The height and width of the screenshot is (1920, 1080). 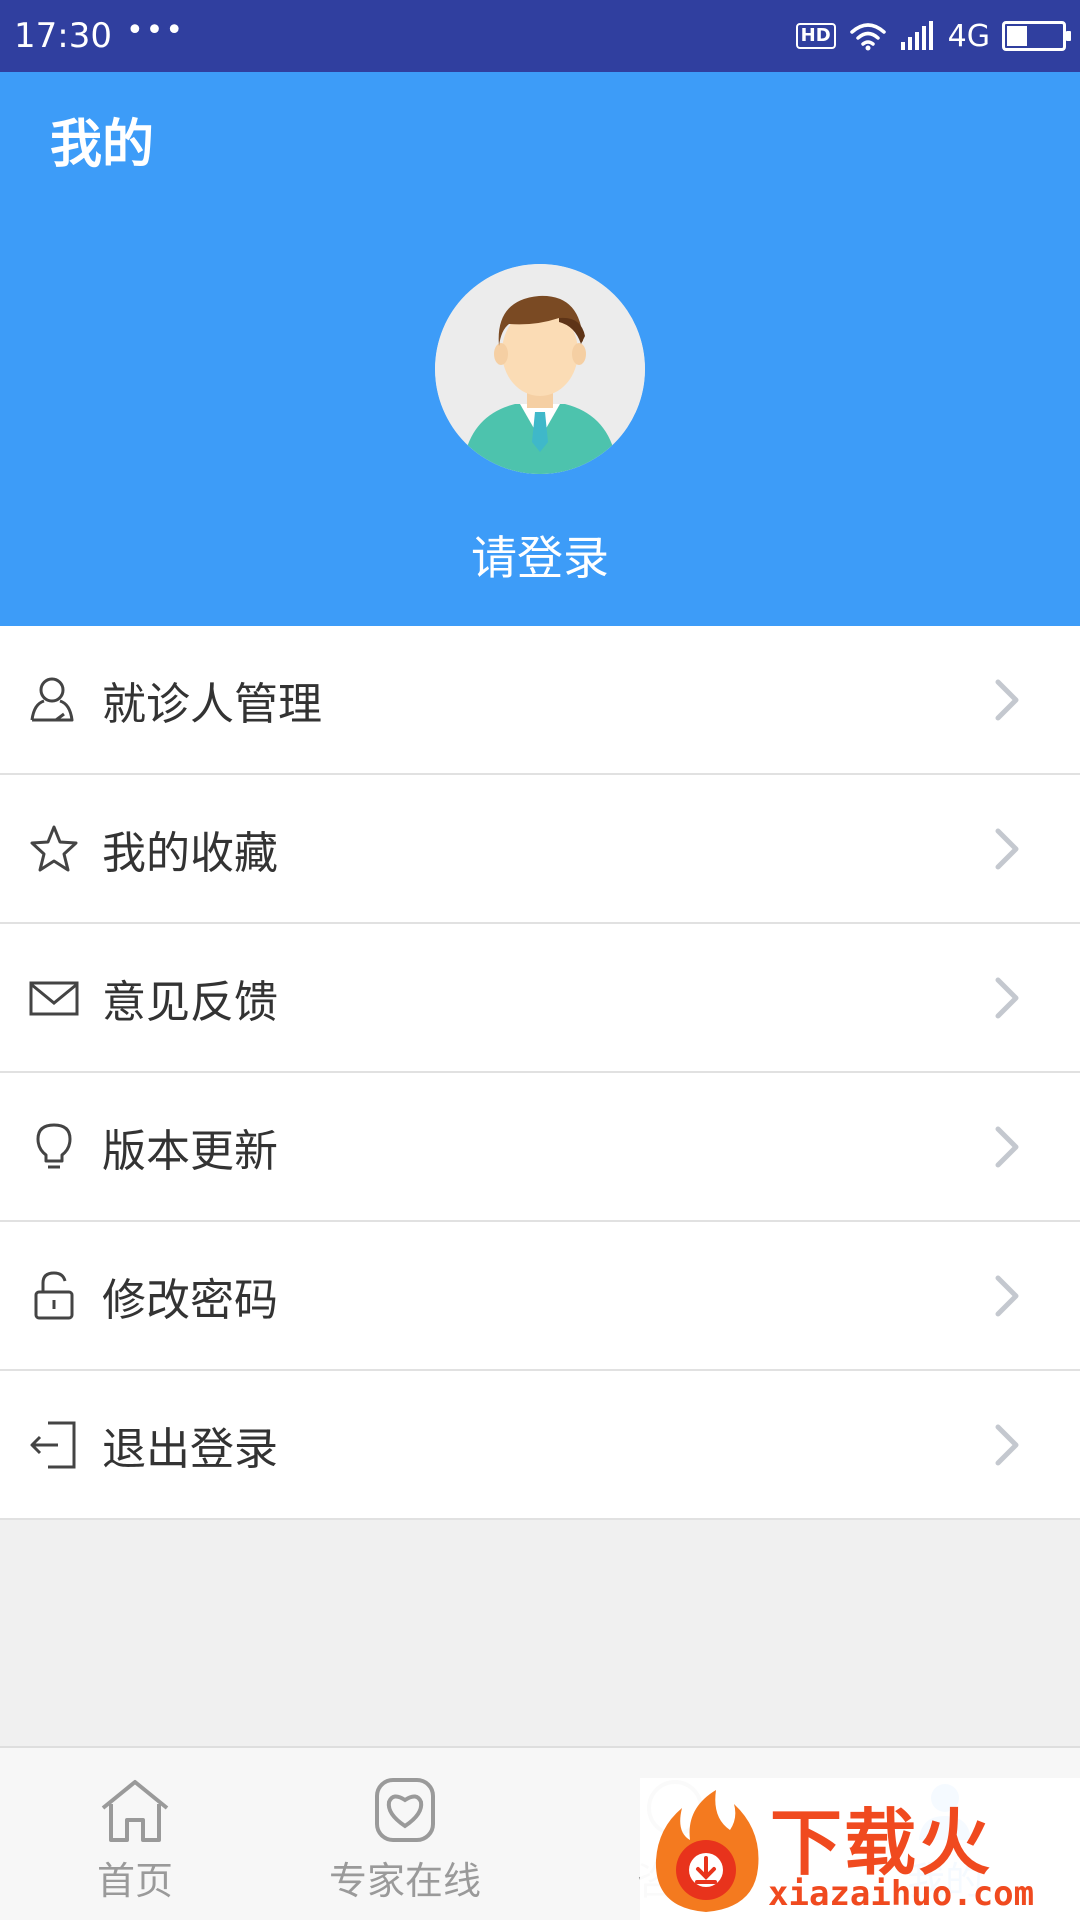 What do you see at coordinates (190, 1300) in the screenshot?
I see `menu-item-label: 修改密码` at bounding box center [190, 1300].